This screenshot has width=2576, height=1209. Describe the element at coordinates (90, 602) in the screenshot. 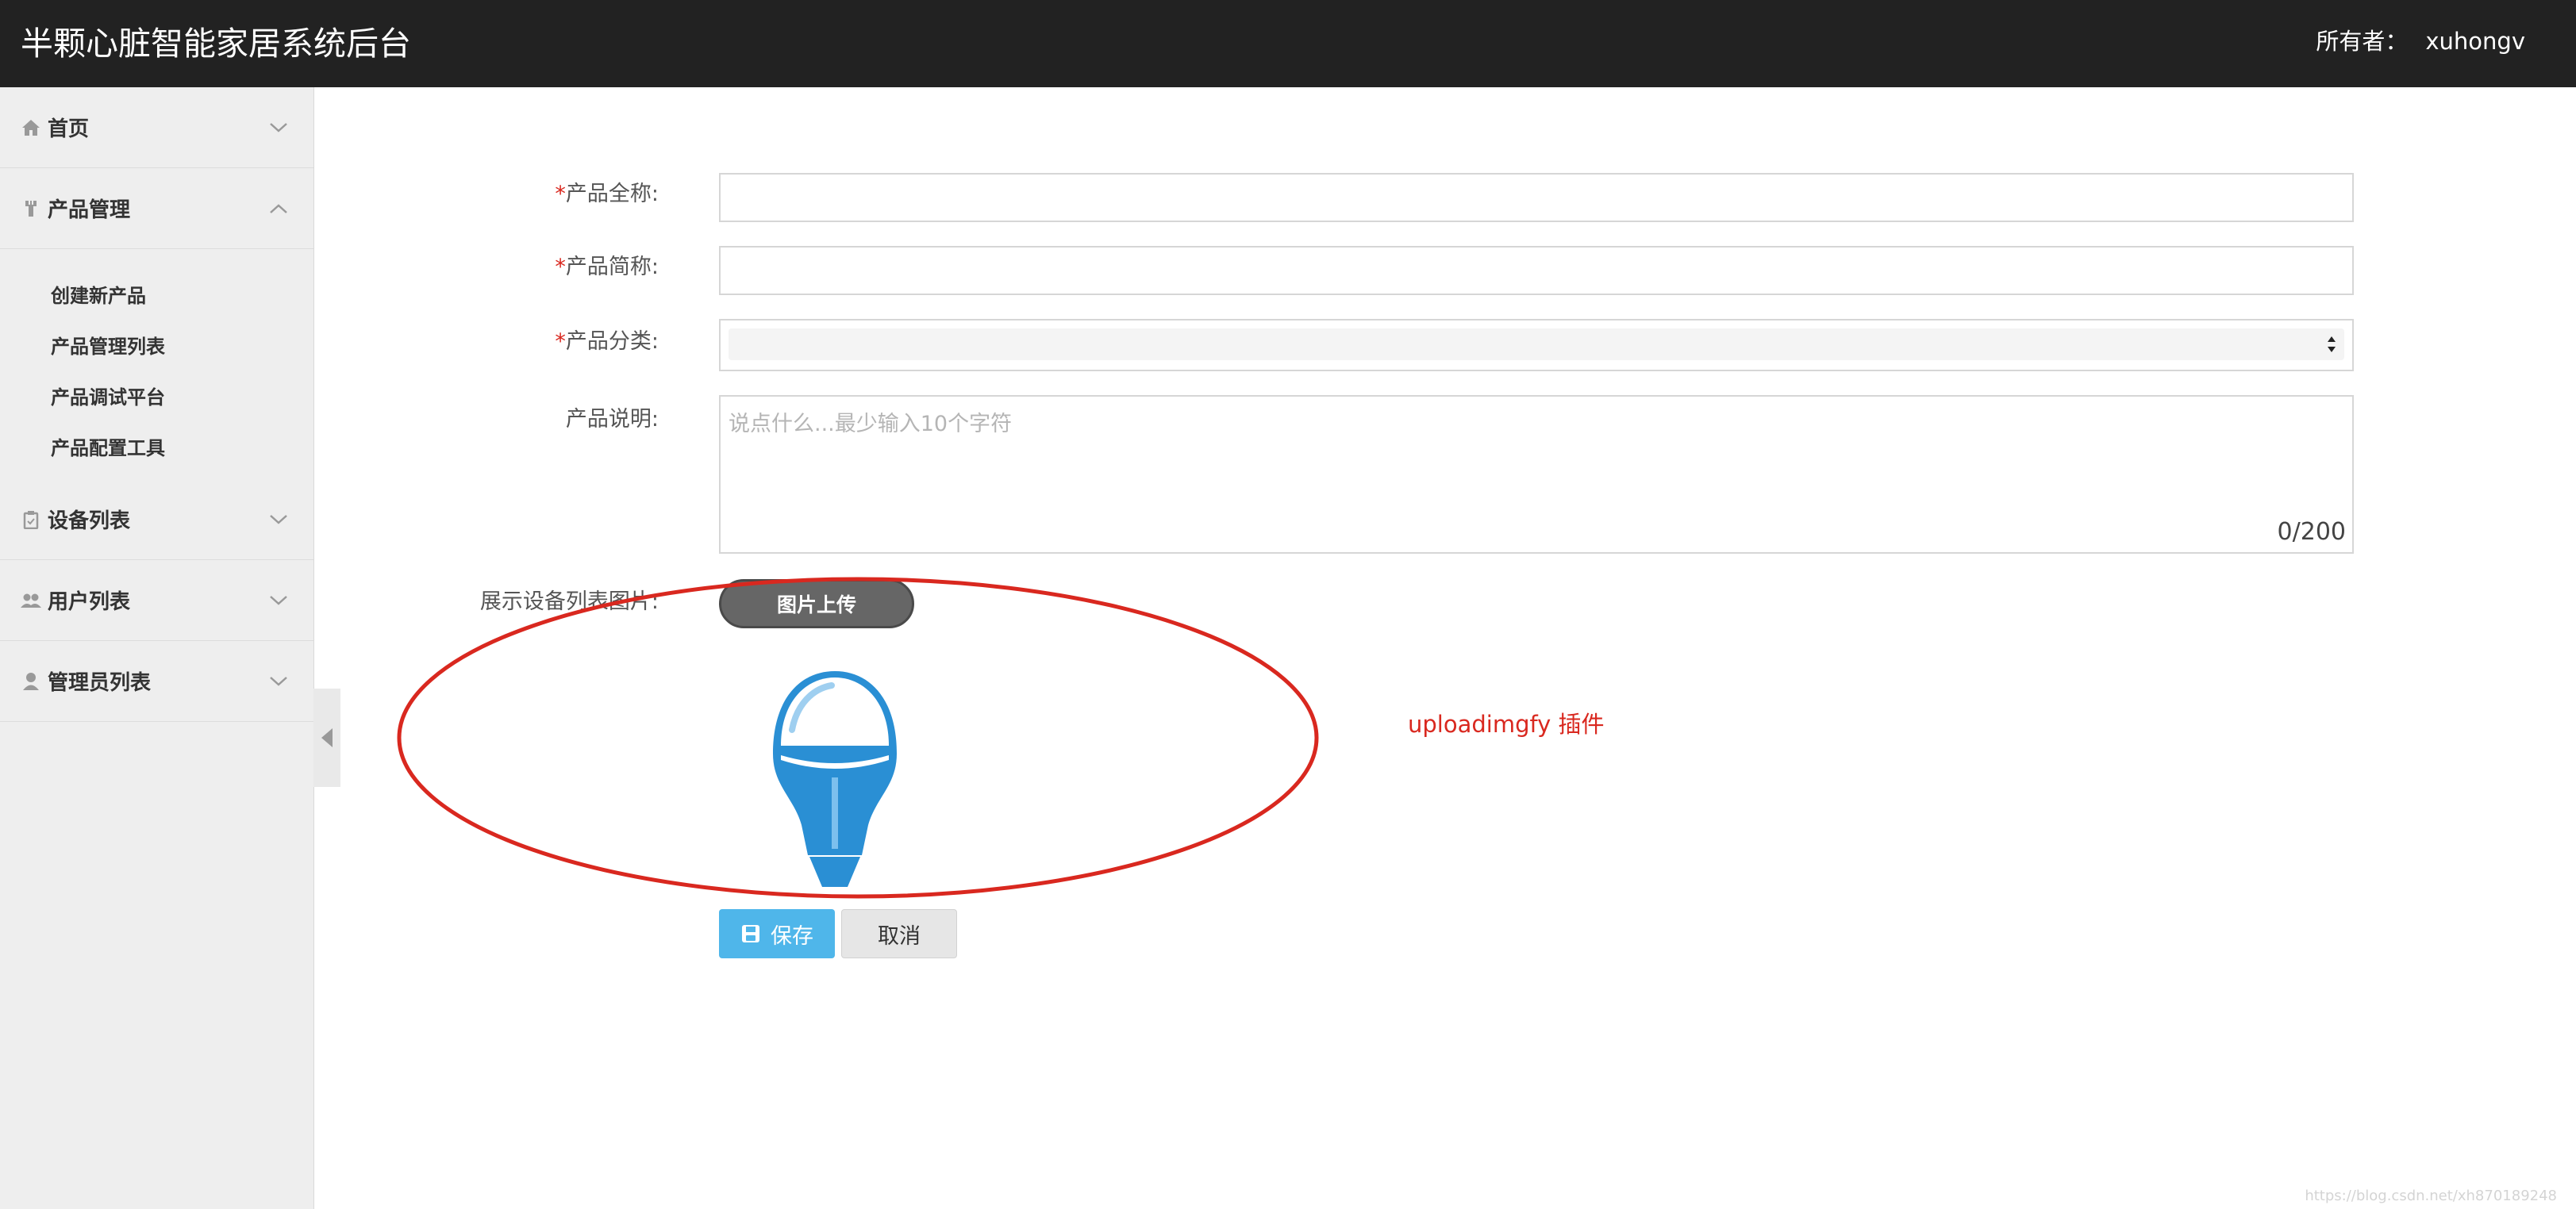

I see `sidebar-item-label: 用户列表` at that location.